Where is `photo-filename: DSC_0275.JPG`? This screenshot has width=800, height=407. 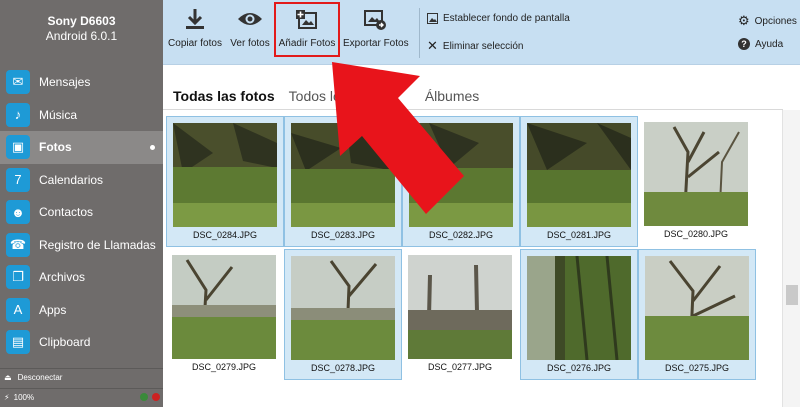
photo-filename: DSC_0275.JPG is located at coordinates (697, 368).